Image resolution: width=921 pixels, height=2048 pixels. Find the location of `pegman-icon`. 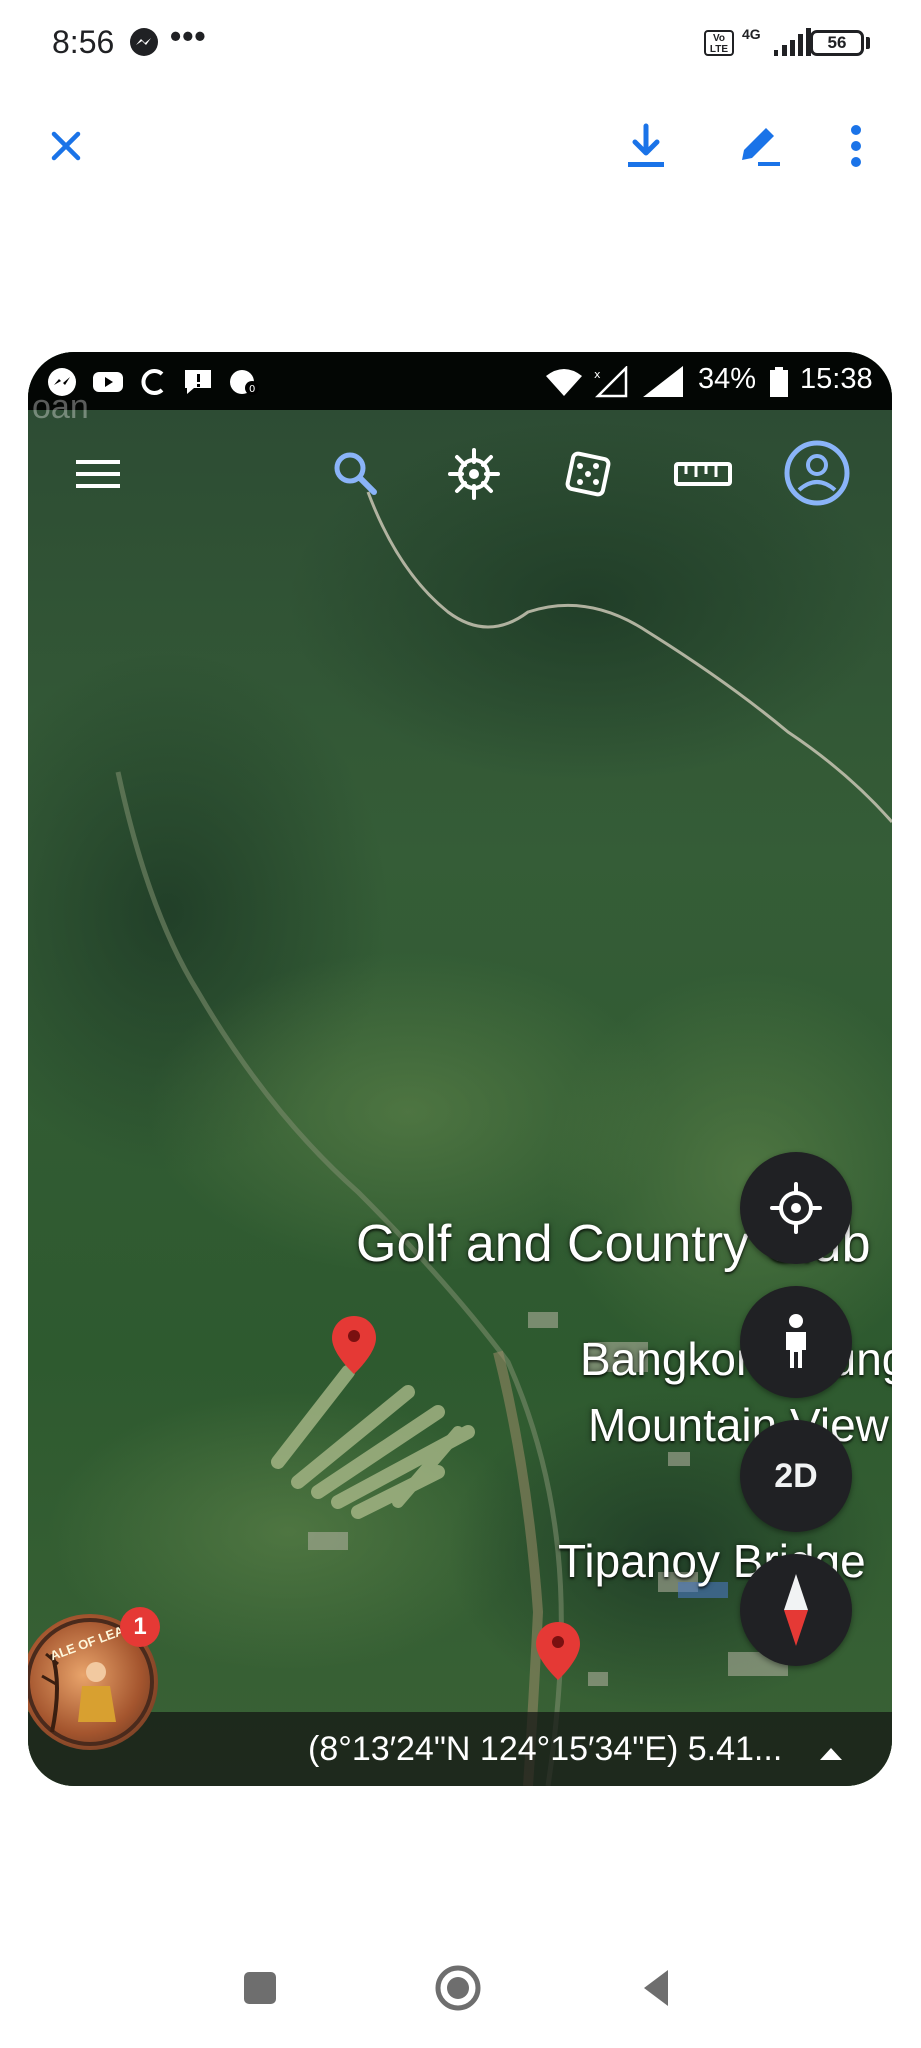

pegman-icon is located at coordinates (796, 1341).